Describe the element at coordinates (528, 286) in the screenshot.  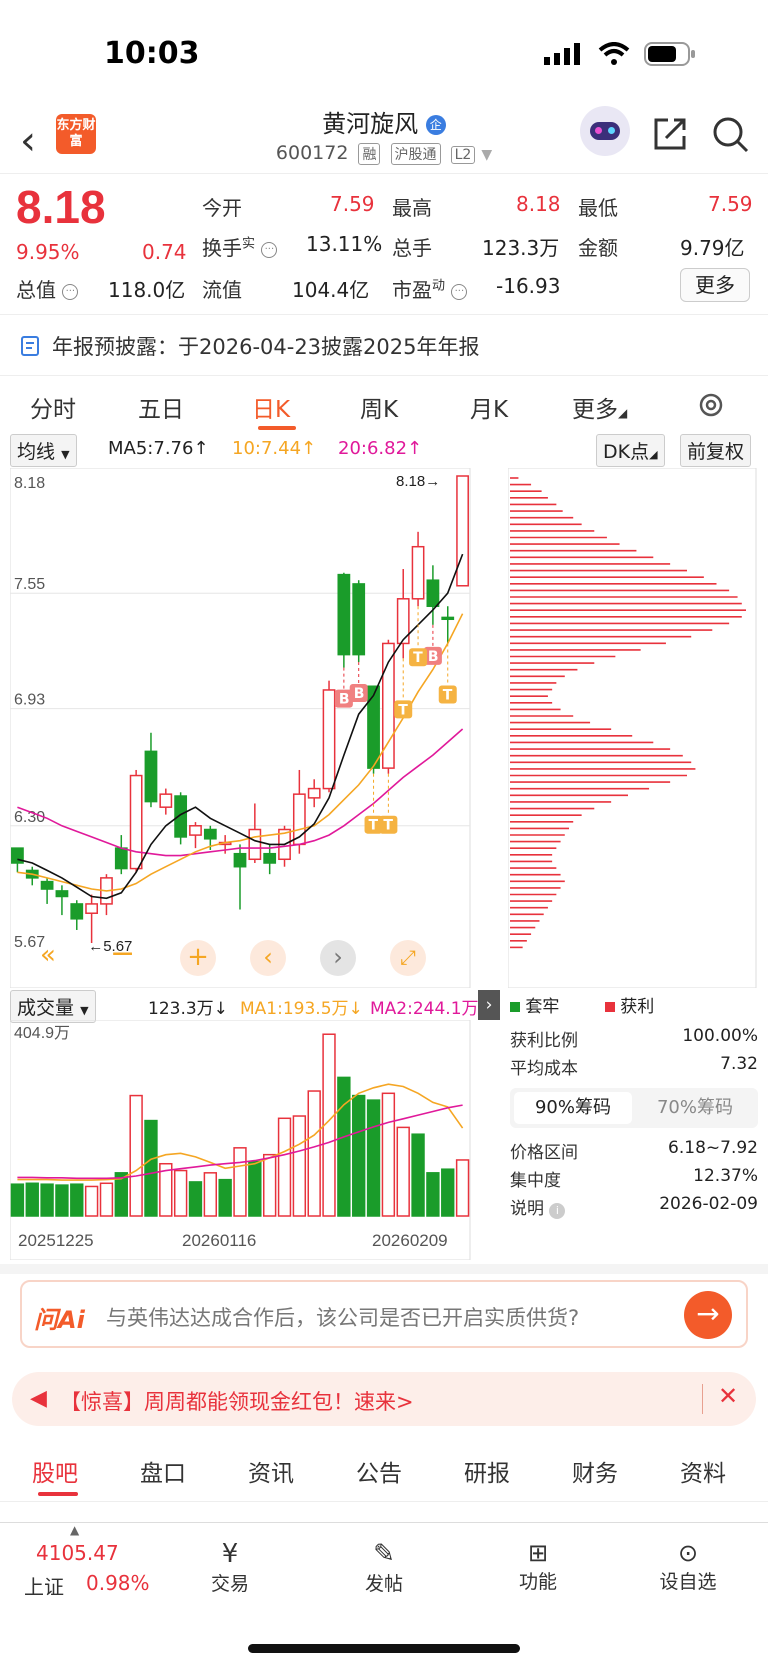
I see `pe-value: -16.93` at that location.